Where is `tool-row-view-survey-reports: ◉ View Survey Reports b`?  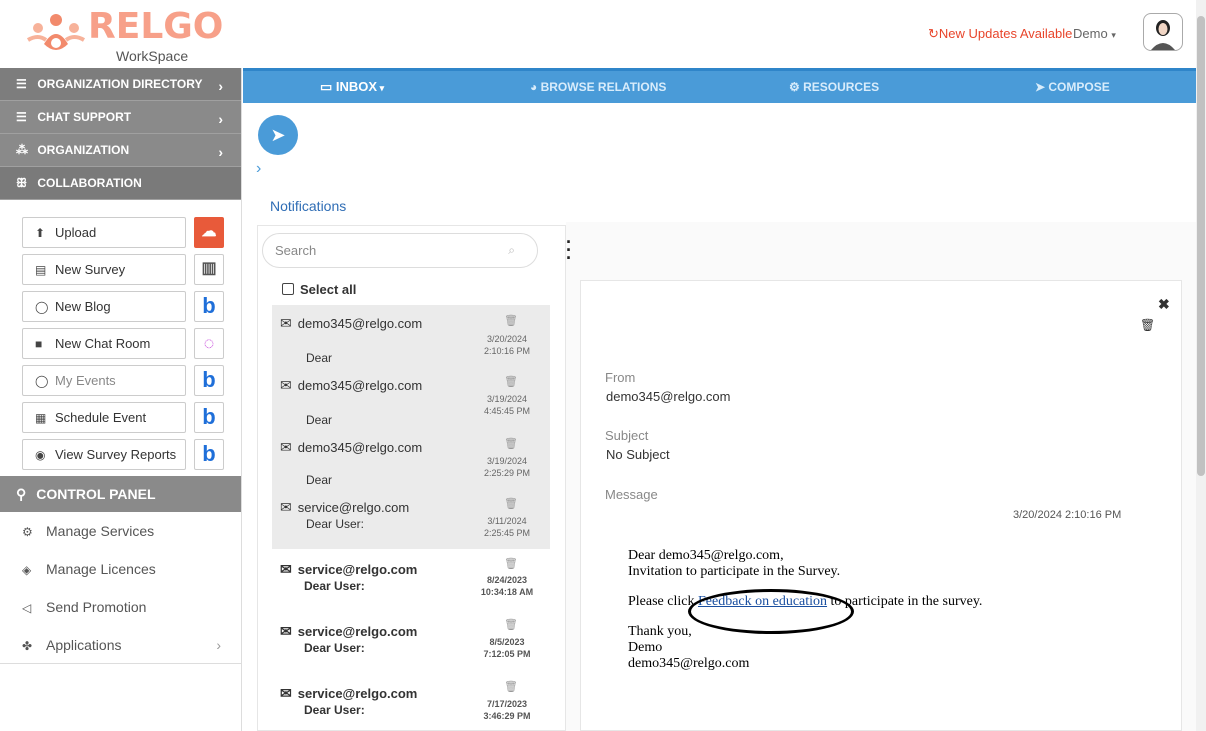
tool-row-view-survey-reports: ◉ View Survey Reports b is located at coordinates (120, 454).